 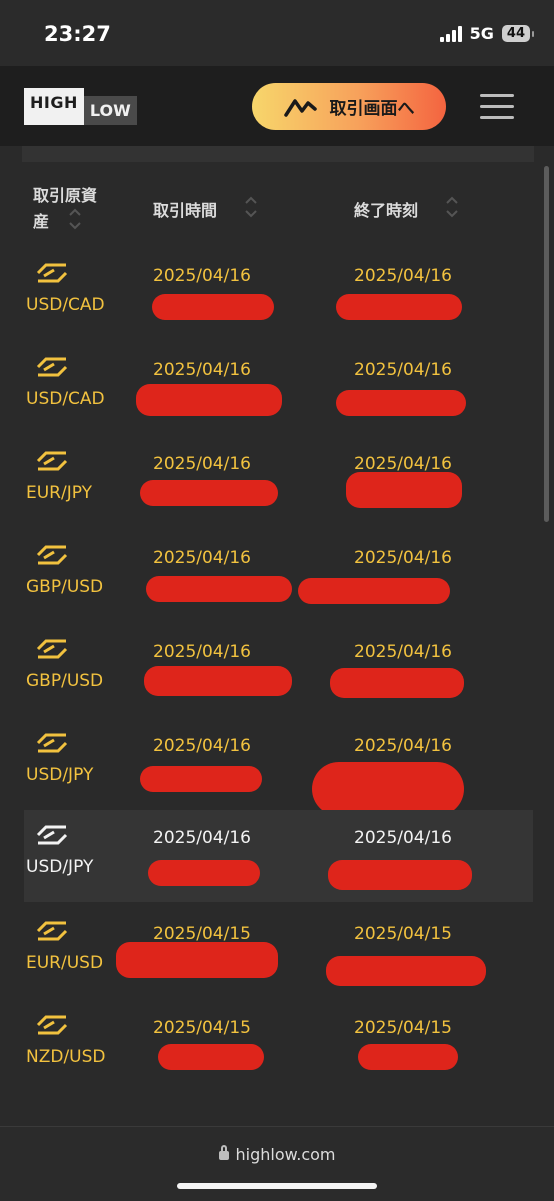 What do you see at coordinates (518, 33) in the screenshot?
I see `battery-icon: 44` at bounding box center [518, 33].